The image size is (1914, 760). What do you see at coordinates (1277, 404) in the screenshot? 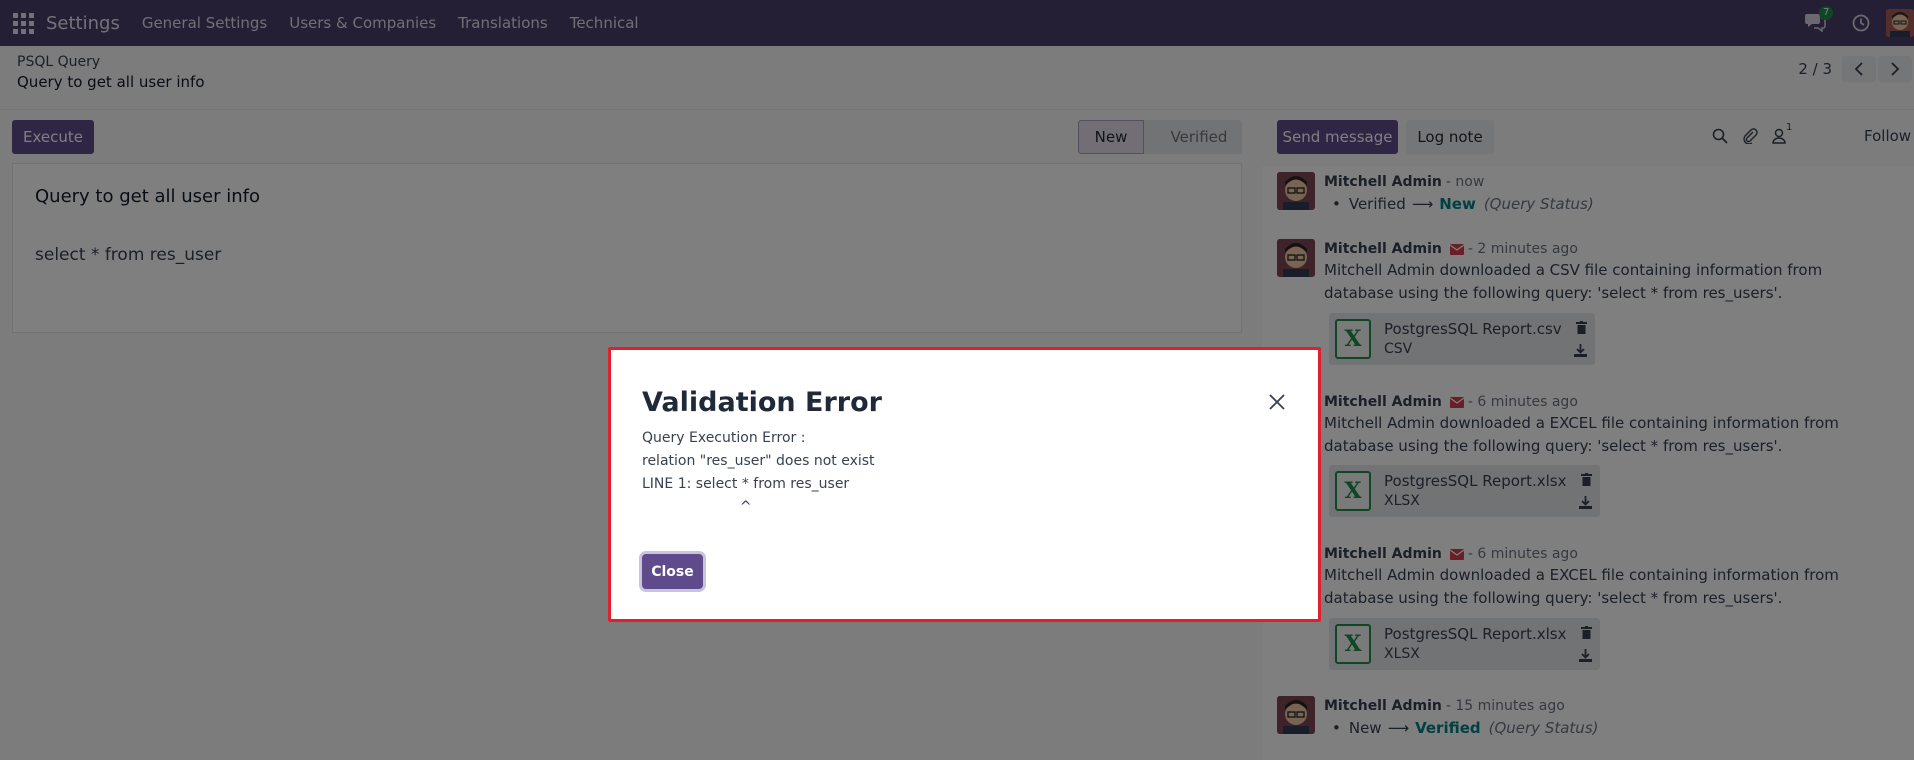
I see `close-icon` at bounding box center [1277, 404].